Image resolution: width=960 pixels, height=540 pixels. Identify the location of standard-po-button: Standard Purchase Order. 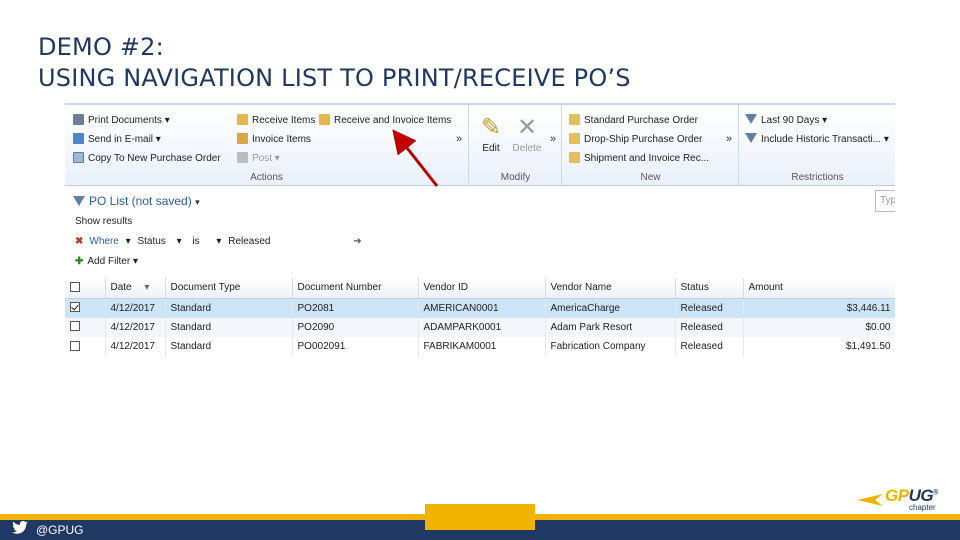
(633, 120).